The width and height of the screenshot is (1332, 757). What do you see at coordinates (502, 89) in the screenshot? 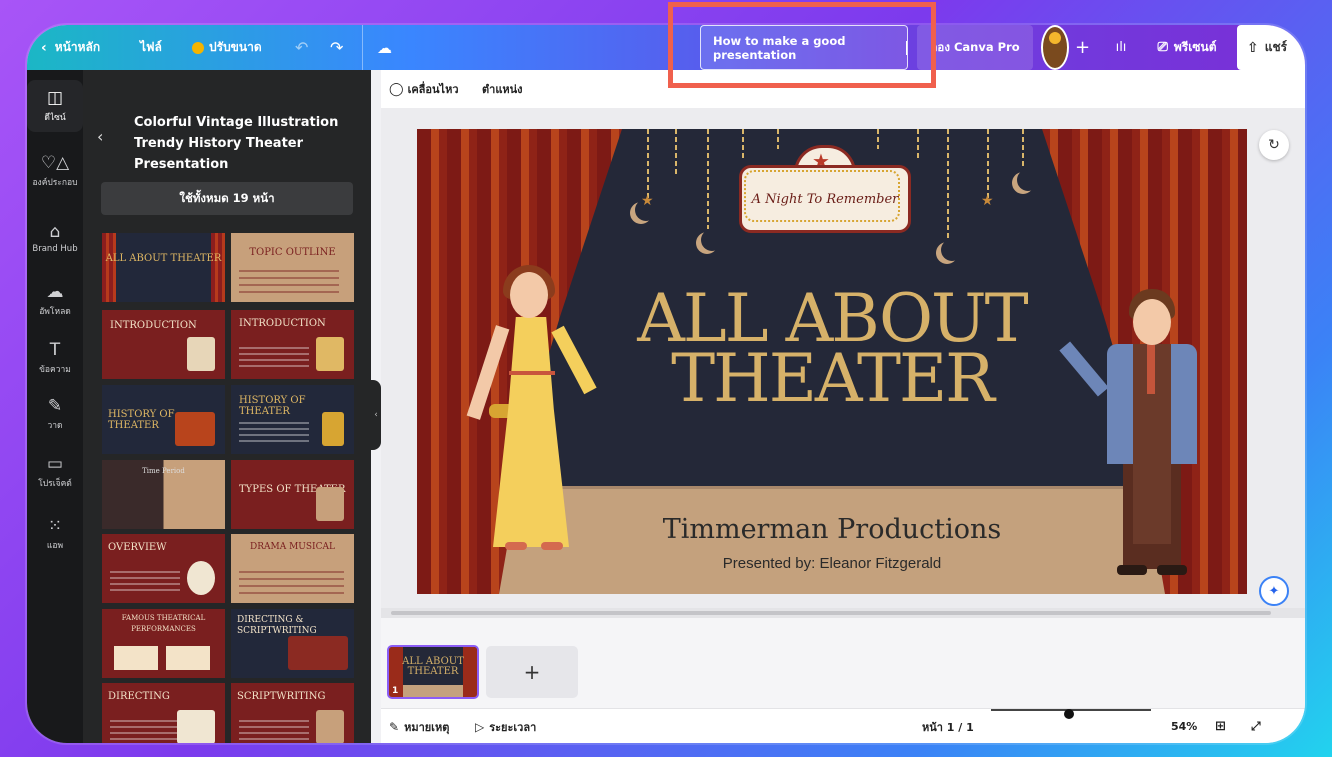
I see `position-button: ตำแหน่ง` at bounding box center [502, 89].